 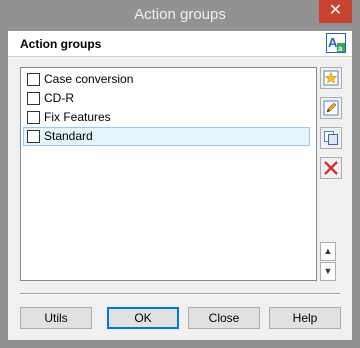 I want to click on window-title: Action groups, so click(x=180, y=14).